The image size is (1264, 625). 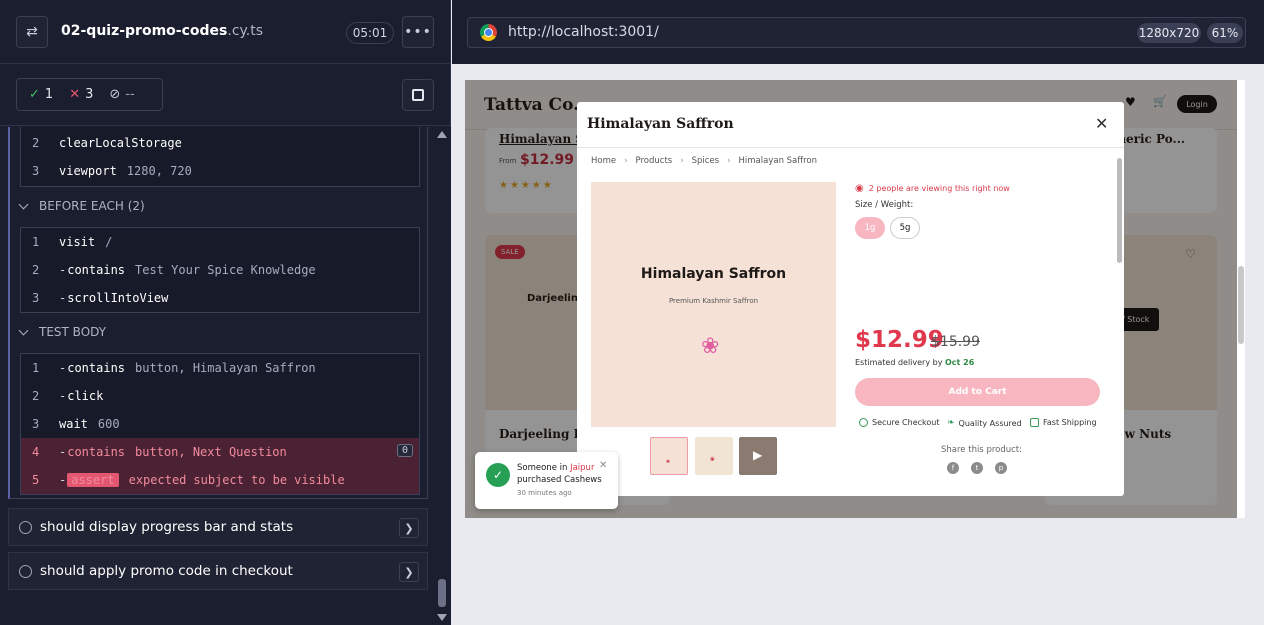 What do you see at coordinates (714, 456) in the screenshot?
I see `thumbnail-2: ❀` at bounding box center [714, 456].